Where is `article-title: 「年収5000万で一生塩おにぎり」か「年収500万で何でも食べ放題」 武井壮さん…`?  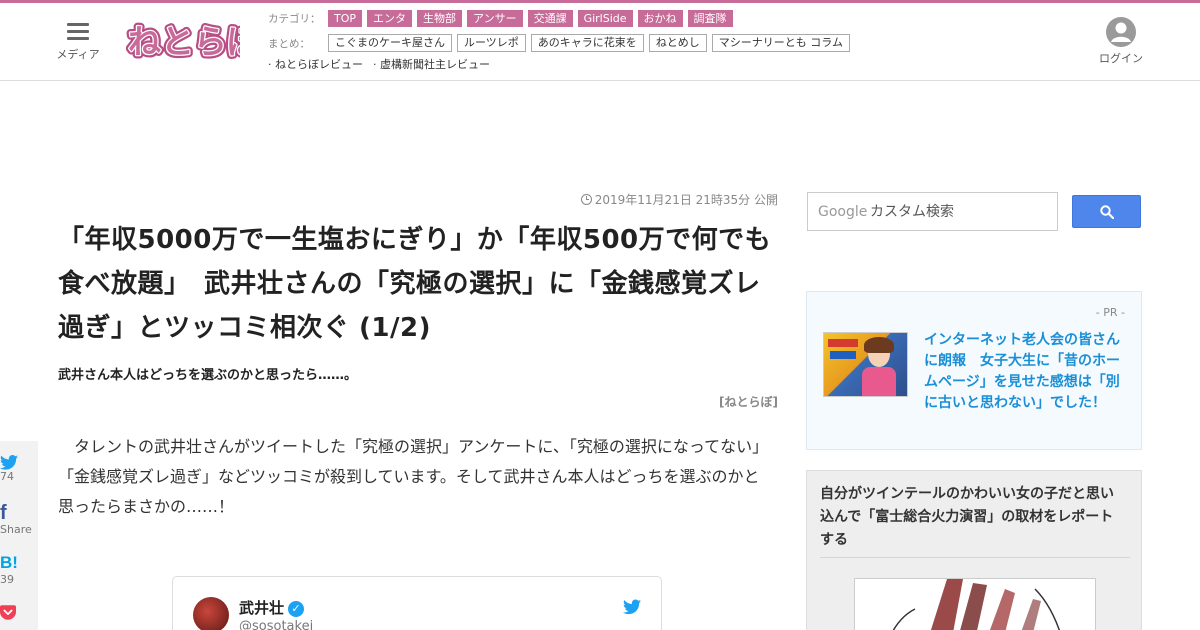 article-title: 「年収5000万で一生塩おにぎり」か「年収500万で何でも食べ放題」 武井壮さん… is located at coordinates (415, 284).